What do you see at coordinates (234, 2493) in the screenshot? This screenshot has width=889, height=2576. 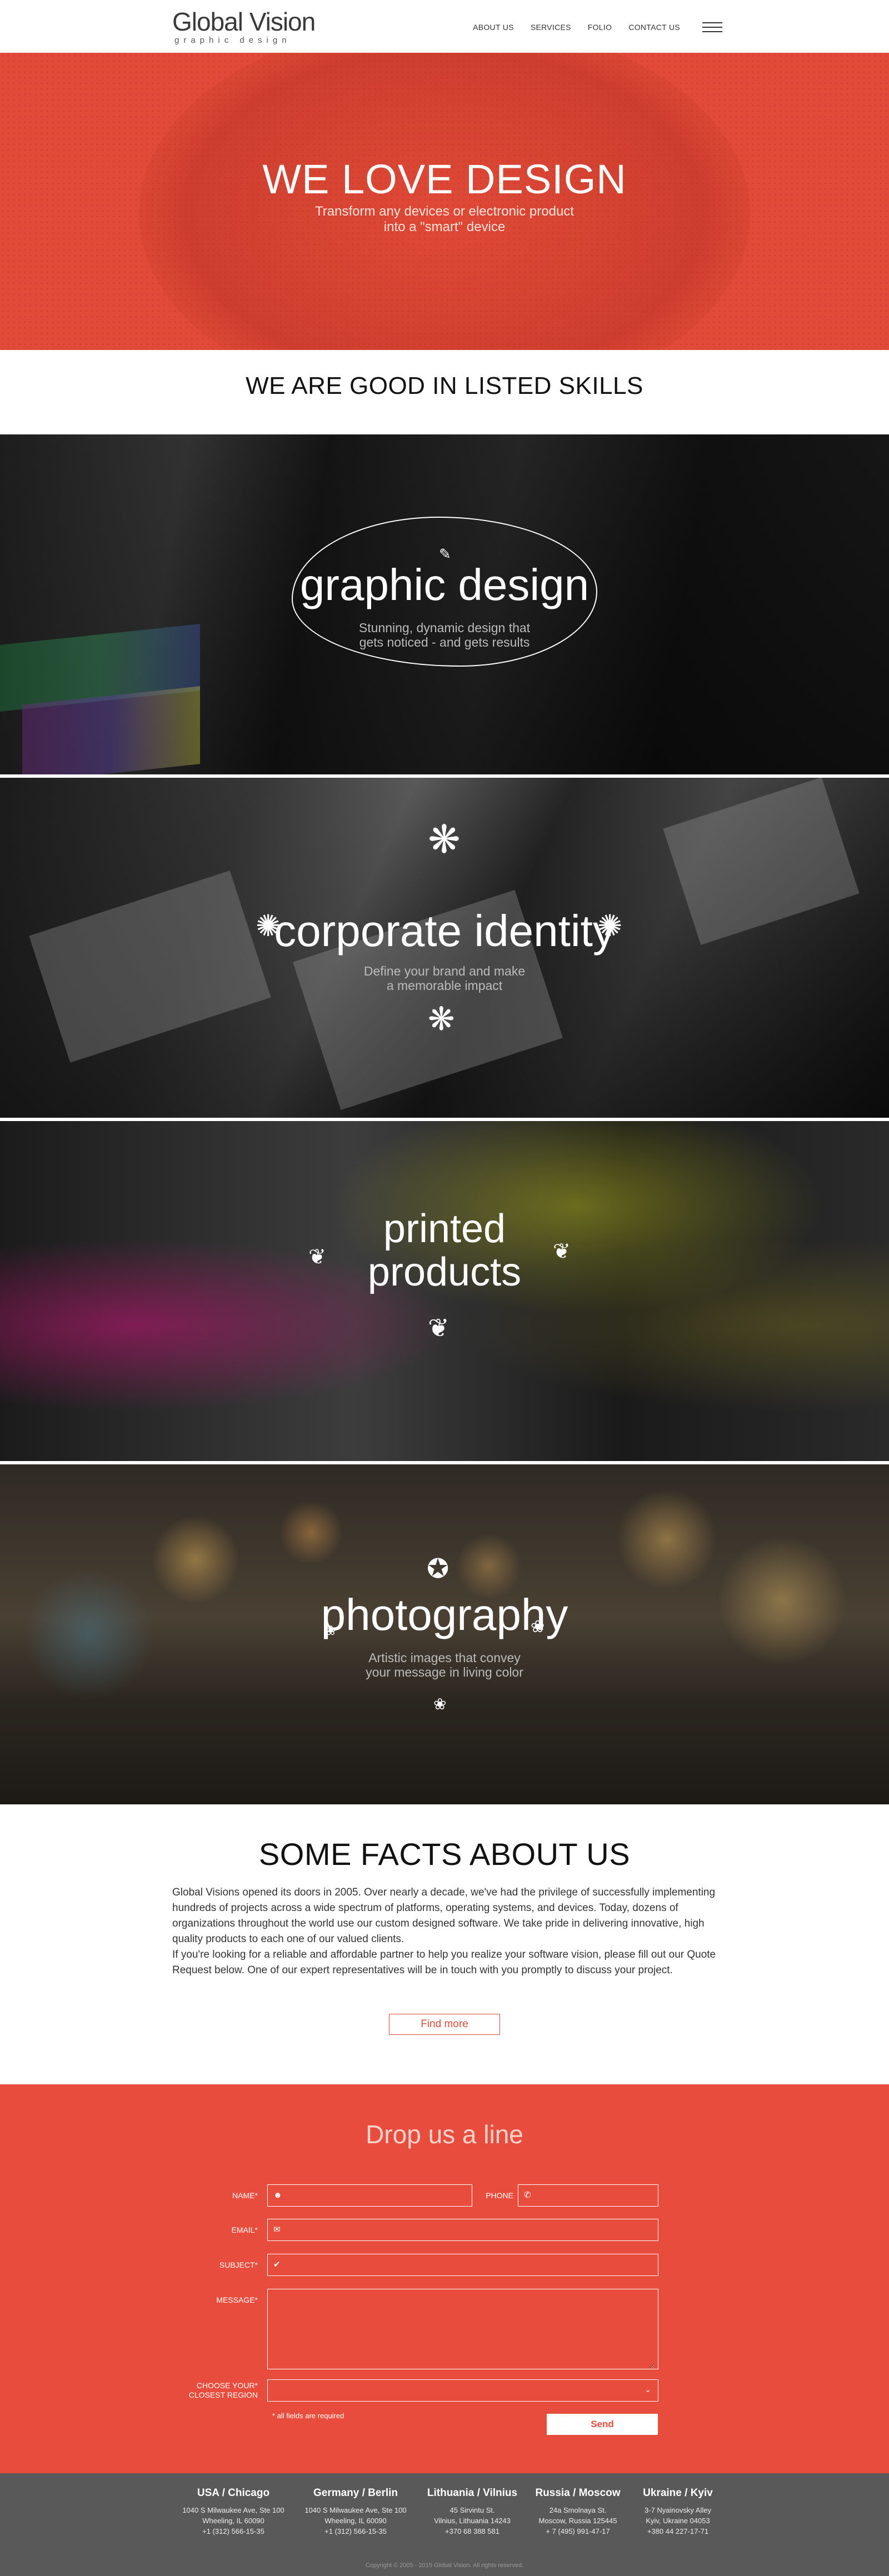 I see `office-title: USA / Chicago` at bounding box center [234, 2493].